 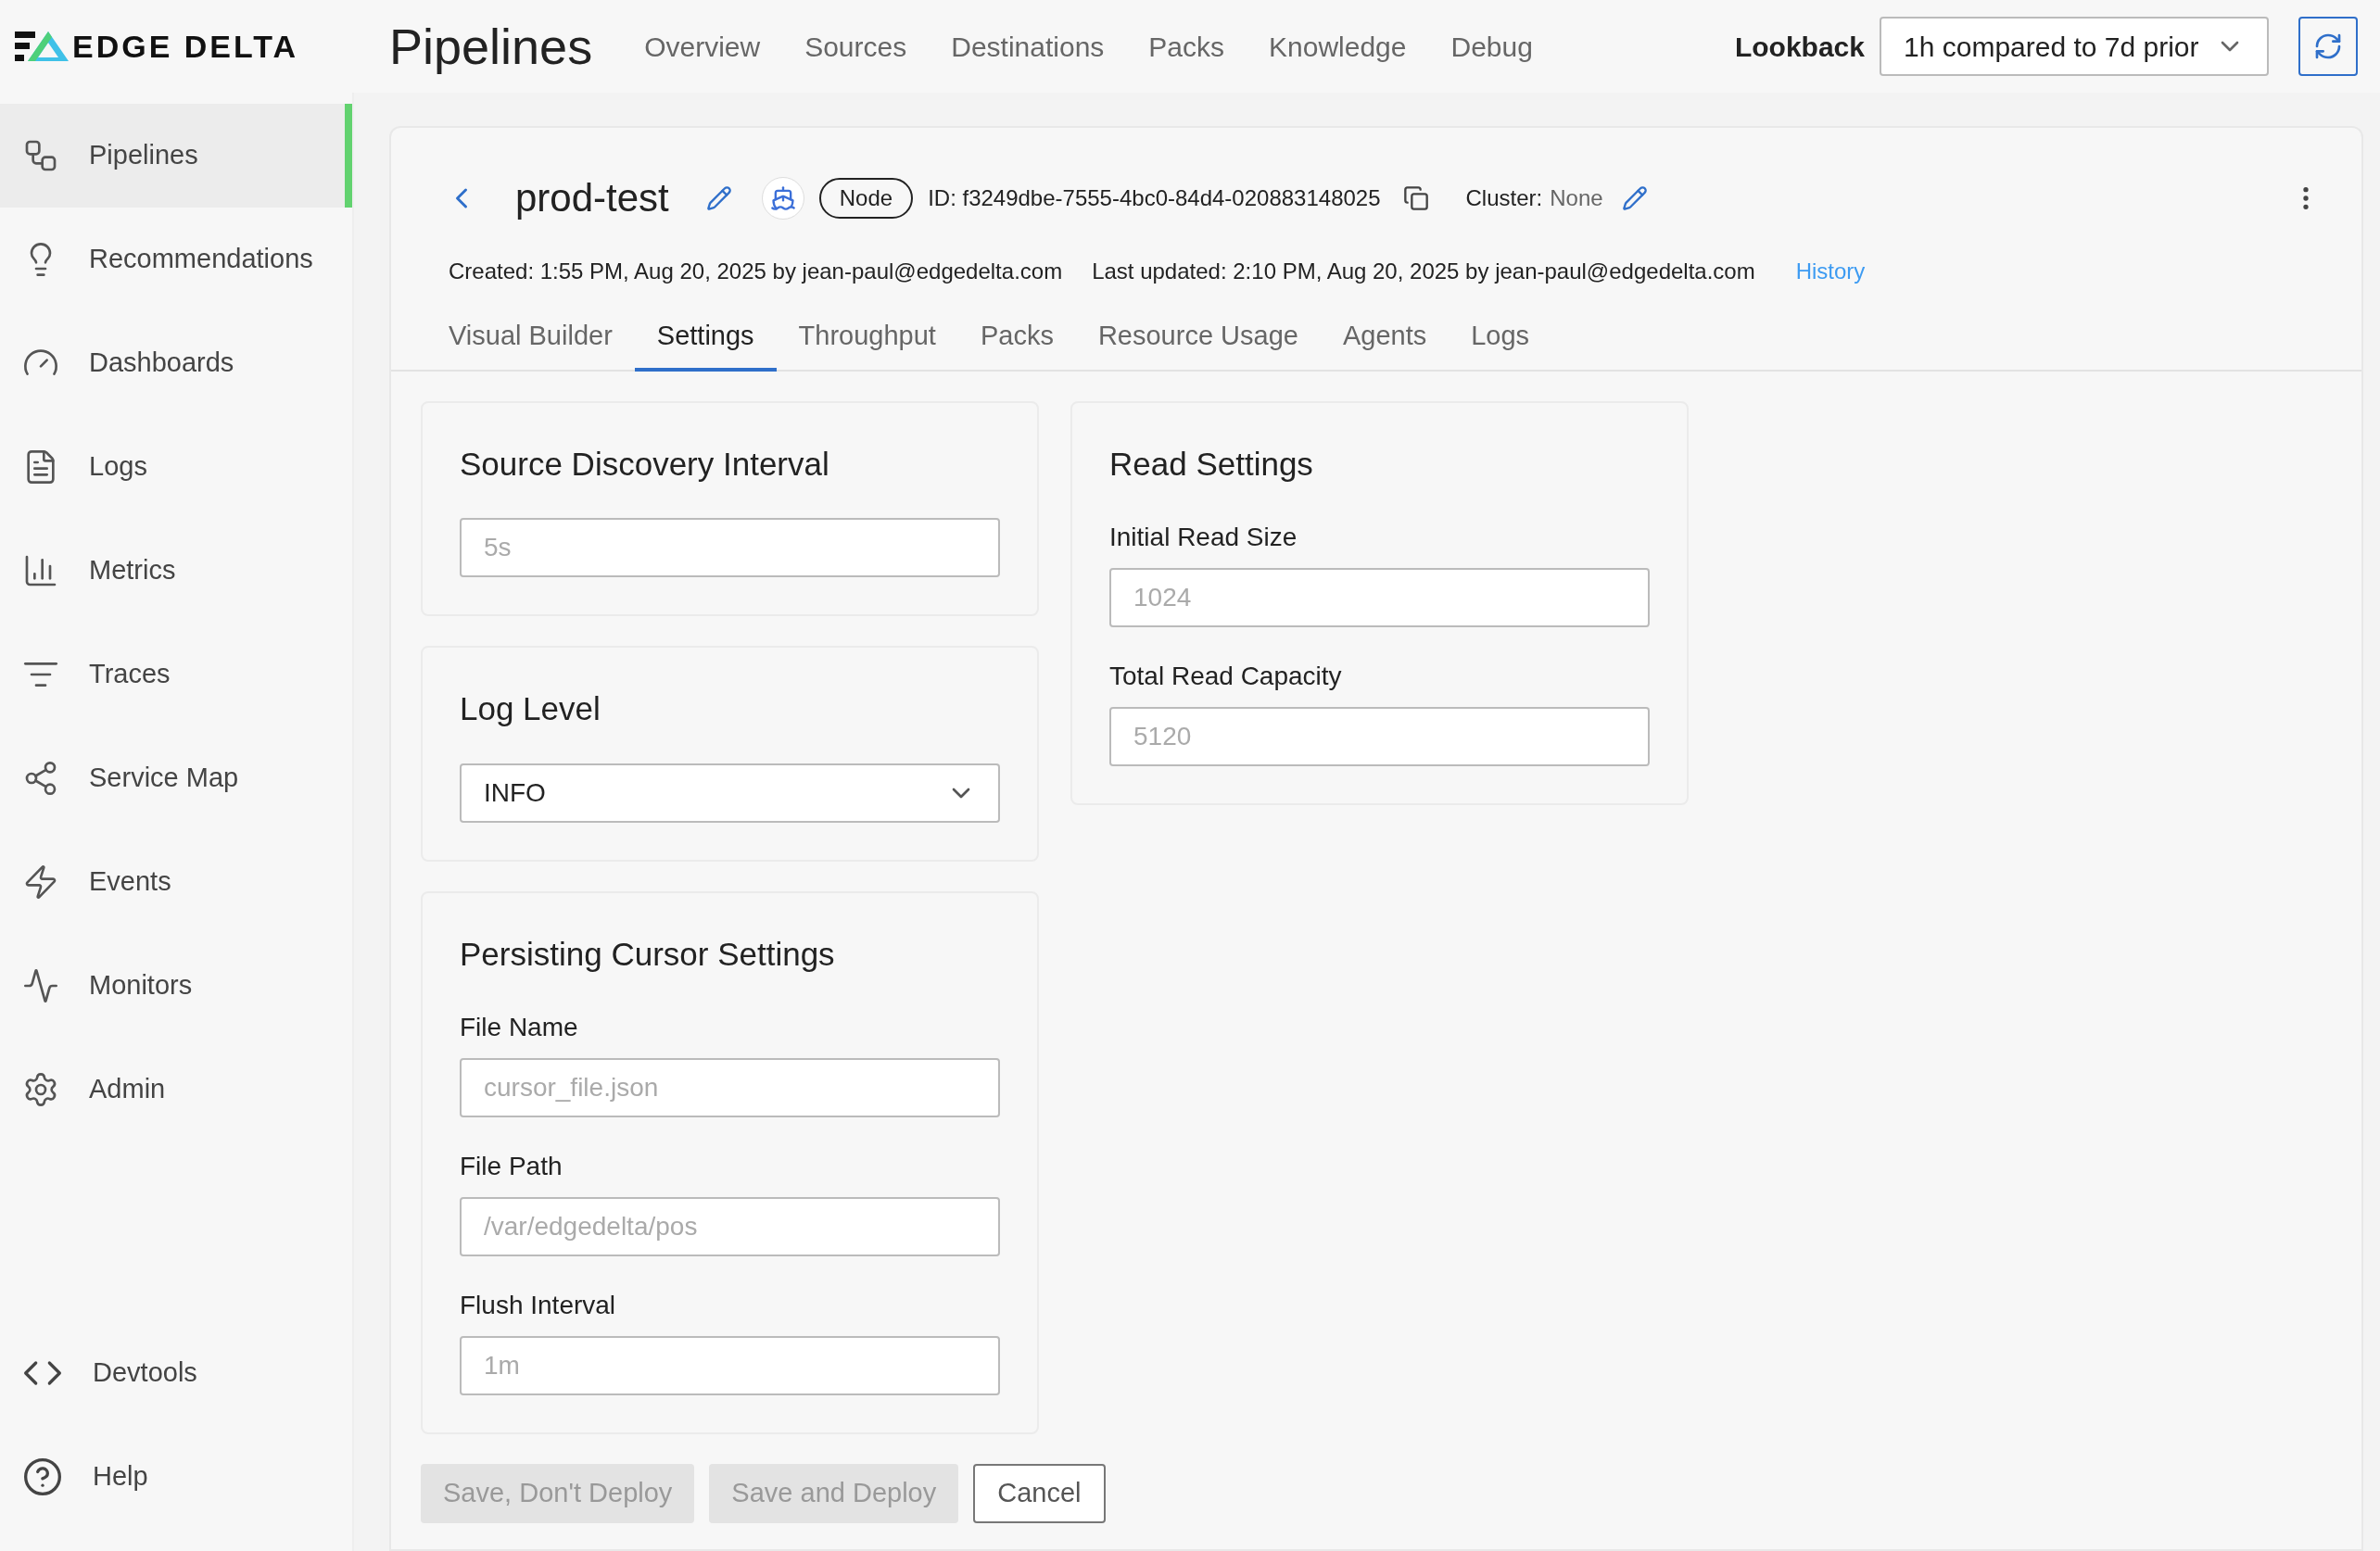 I want to click on pulse-icon, so click(x=40, y=986).